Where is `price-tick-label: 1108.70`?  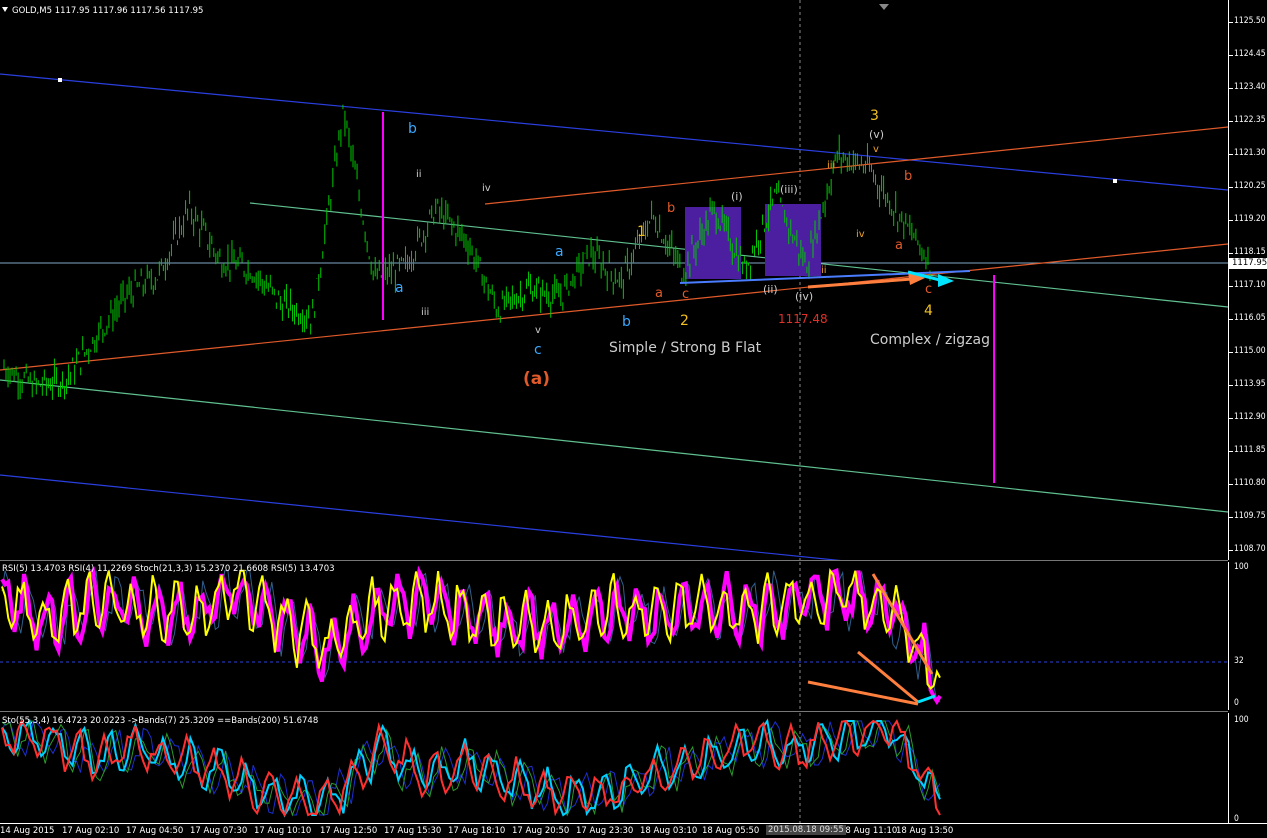
price-tick-label: 1108.70 is located at coordinates (1250, 549).